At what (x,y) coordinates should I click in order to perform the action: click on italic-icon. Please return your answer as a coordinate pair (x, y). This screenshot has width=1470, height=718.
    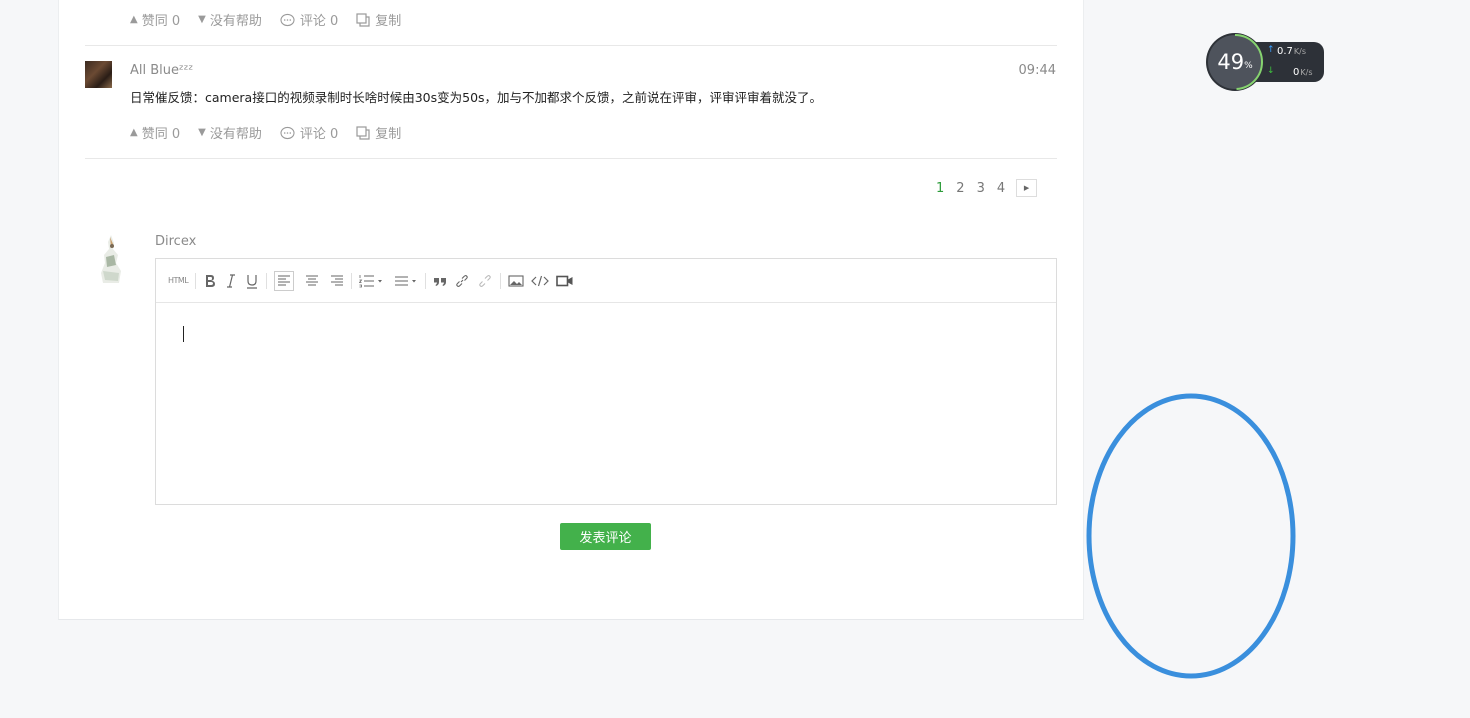
    Looking at the image, I should click on (231, 280).